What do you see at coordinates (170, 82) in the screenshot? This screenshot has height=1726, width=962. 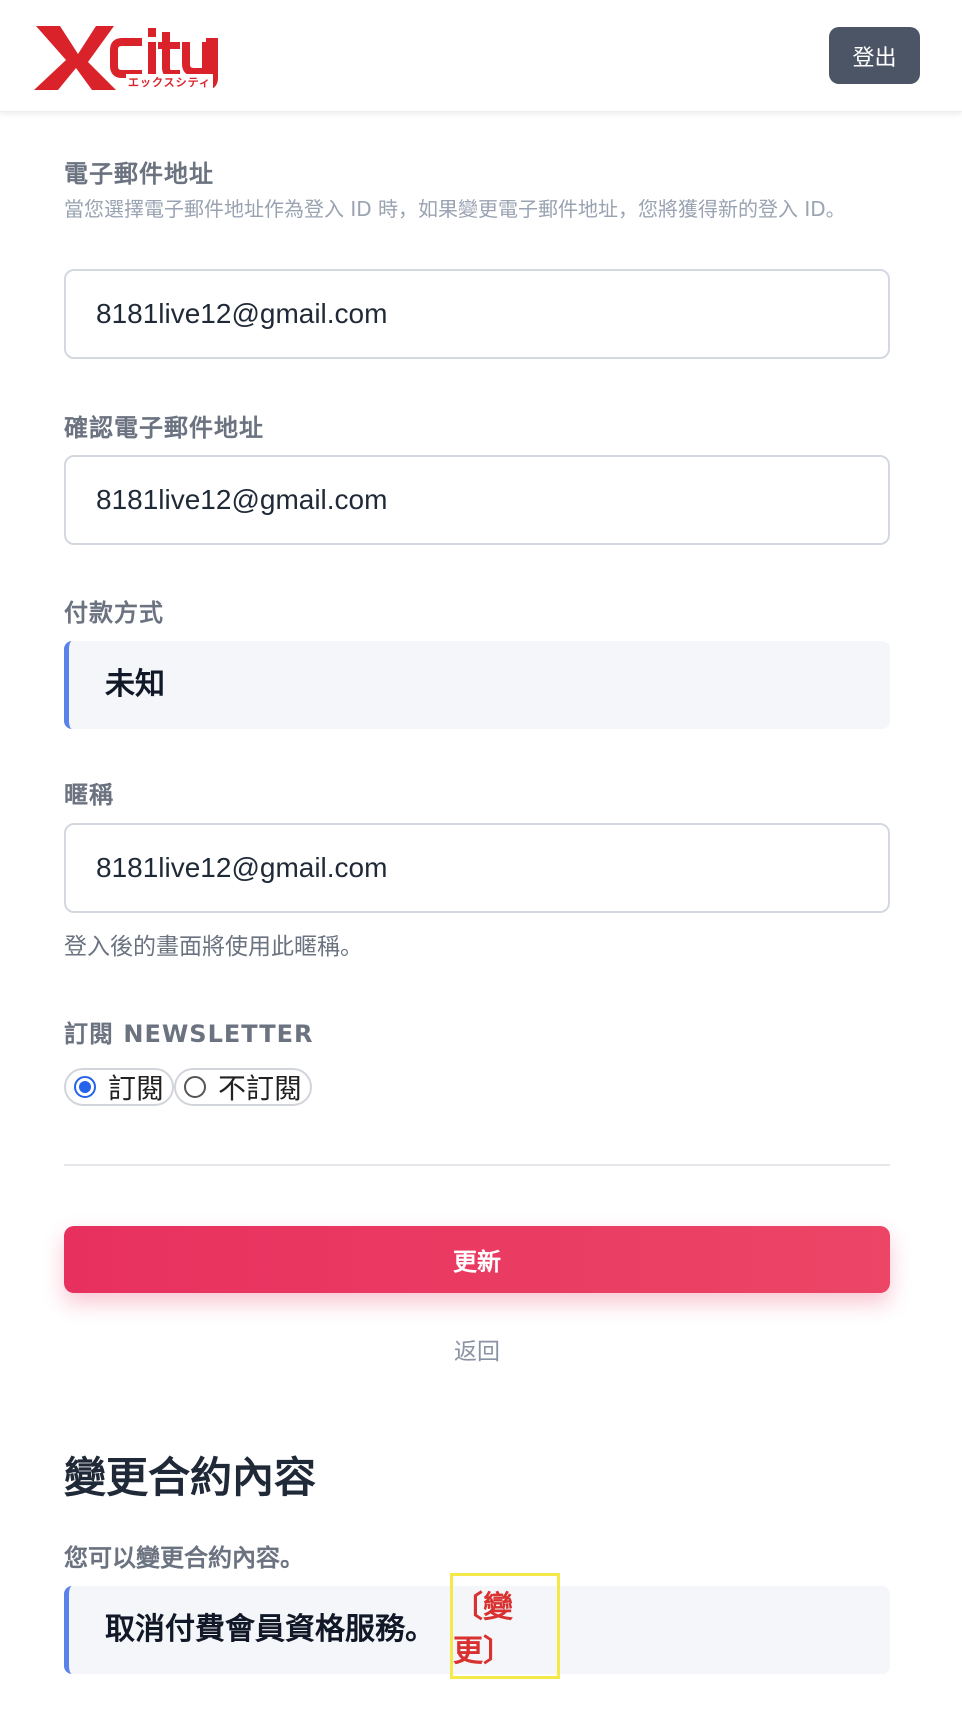 I see `logo-subtext: エックスシティ` at bounding box center [170, 82].